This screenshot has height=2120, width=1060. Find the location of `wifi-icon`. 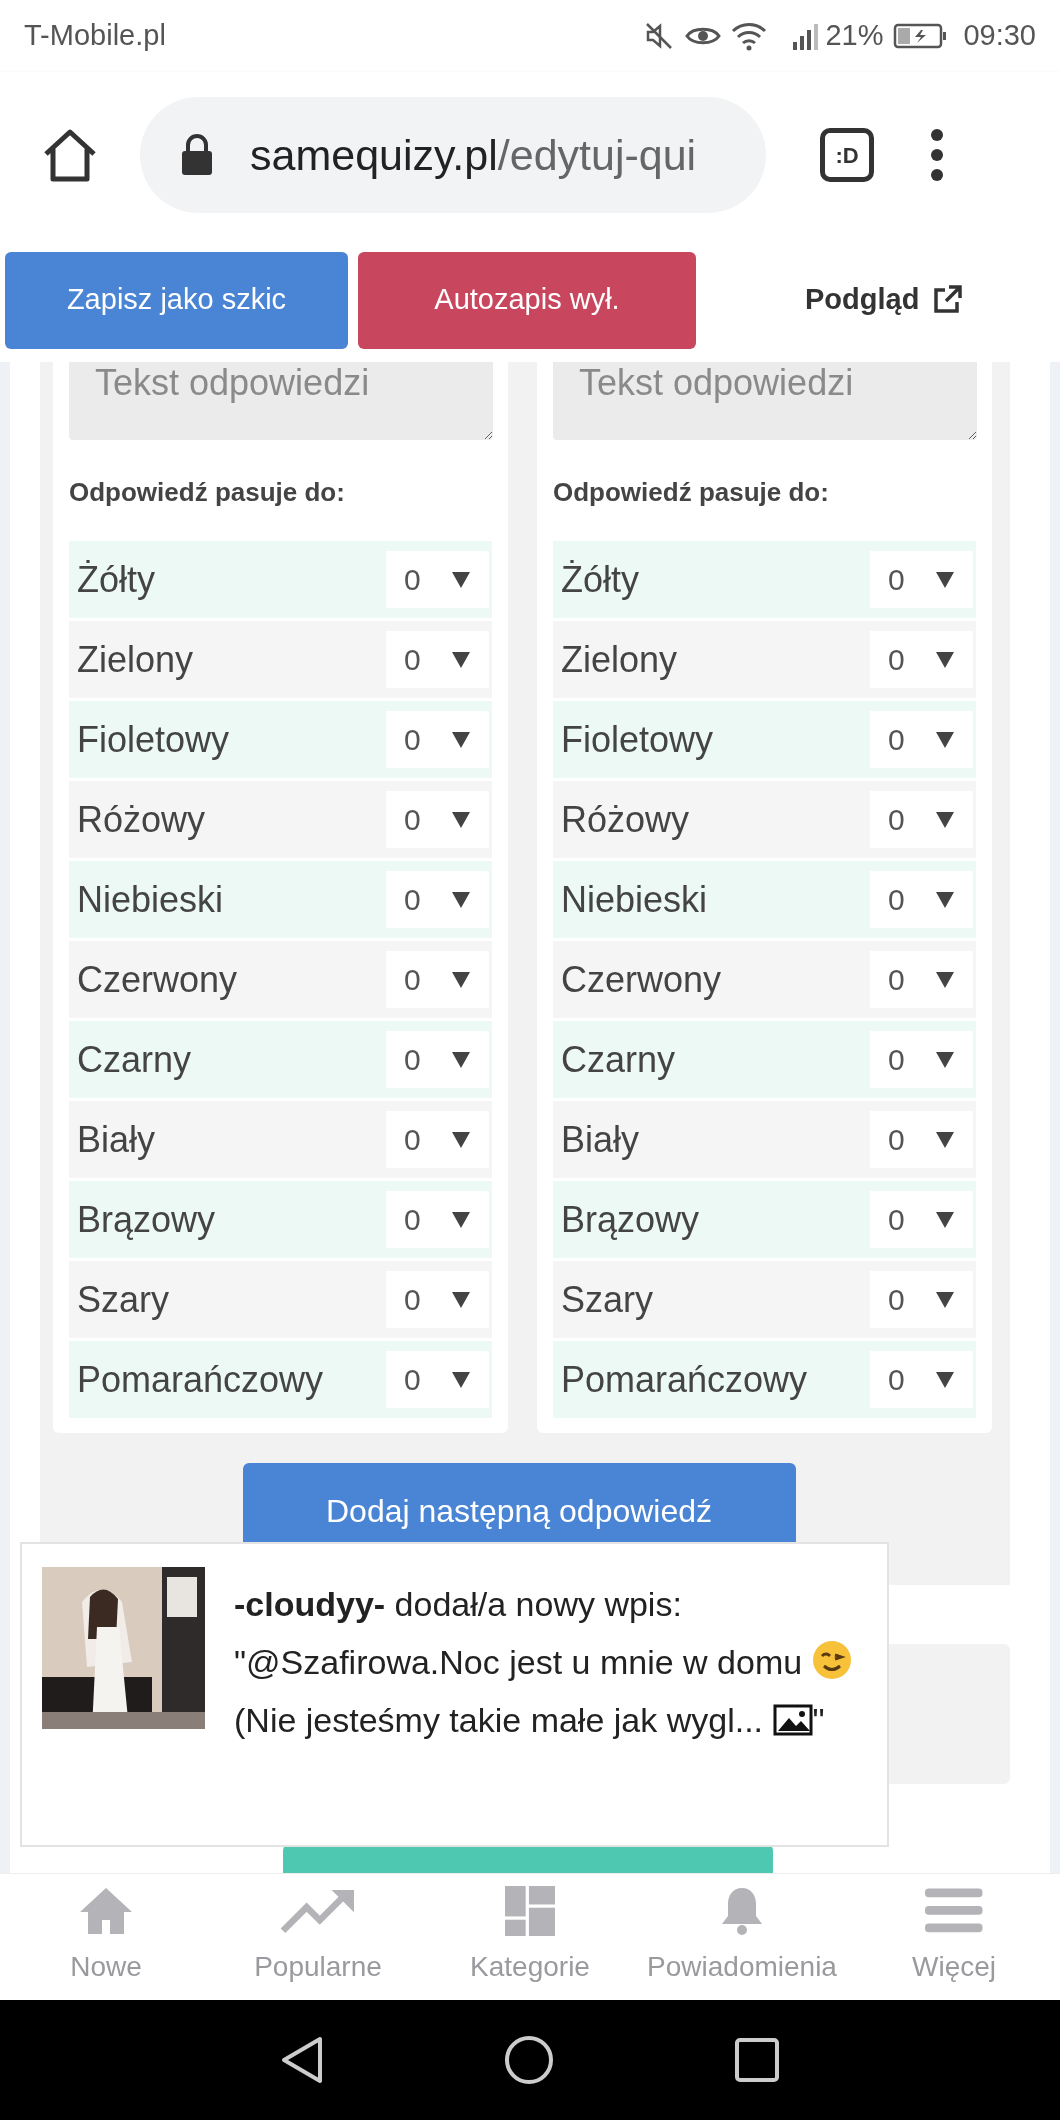

wifi-icon is located at coordinates (749, 36).